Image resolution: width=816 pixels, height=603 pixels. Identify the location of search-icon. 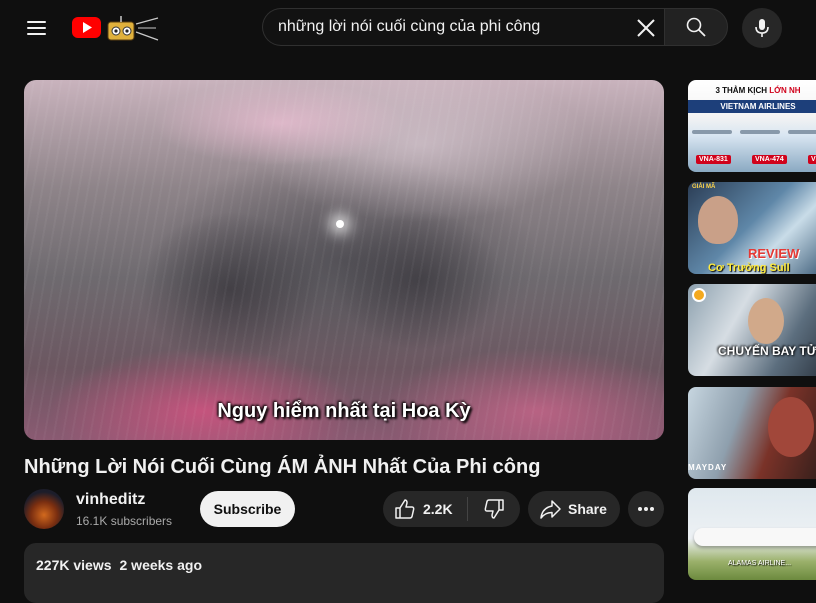
(696, 27).